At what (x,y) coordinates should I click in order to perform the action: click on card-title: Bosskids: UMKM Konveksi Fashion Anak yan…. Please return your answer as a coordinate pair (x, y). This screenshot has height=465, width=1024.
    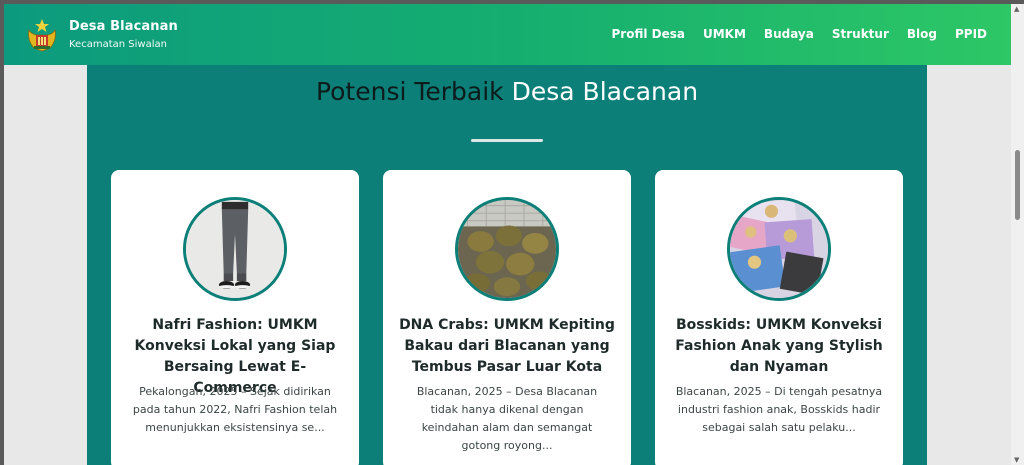
    Looking at the image, I should click on (779, 346).